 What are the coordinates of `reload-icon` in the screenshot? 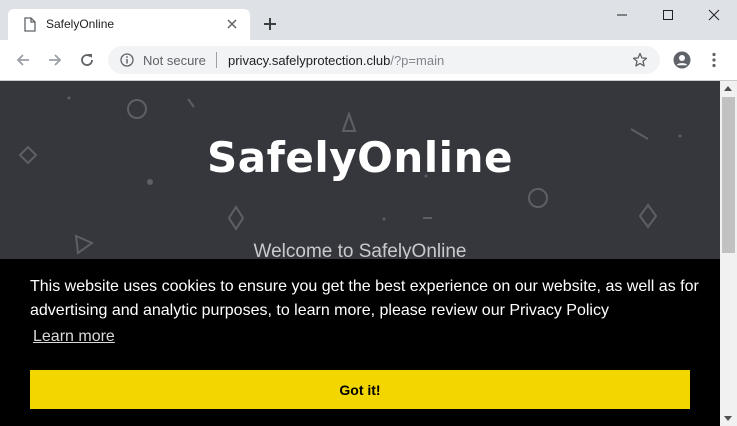 It's located at (87, 60).